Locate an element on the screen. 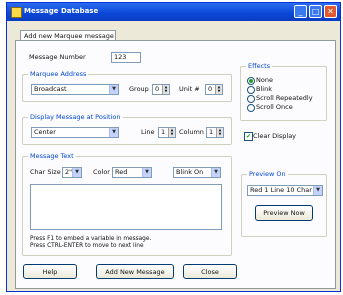 This screenshot has width=343, height=295. add-new-message-button: Add New Message is located at coordinates (135, 271).